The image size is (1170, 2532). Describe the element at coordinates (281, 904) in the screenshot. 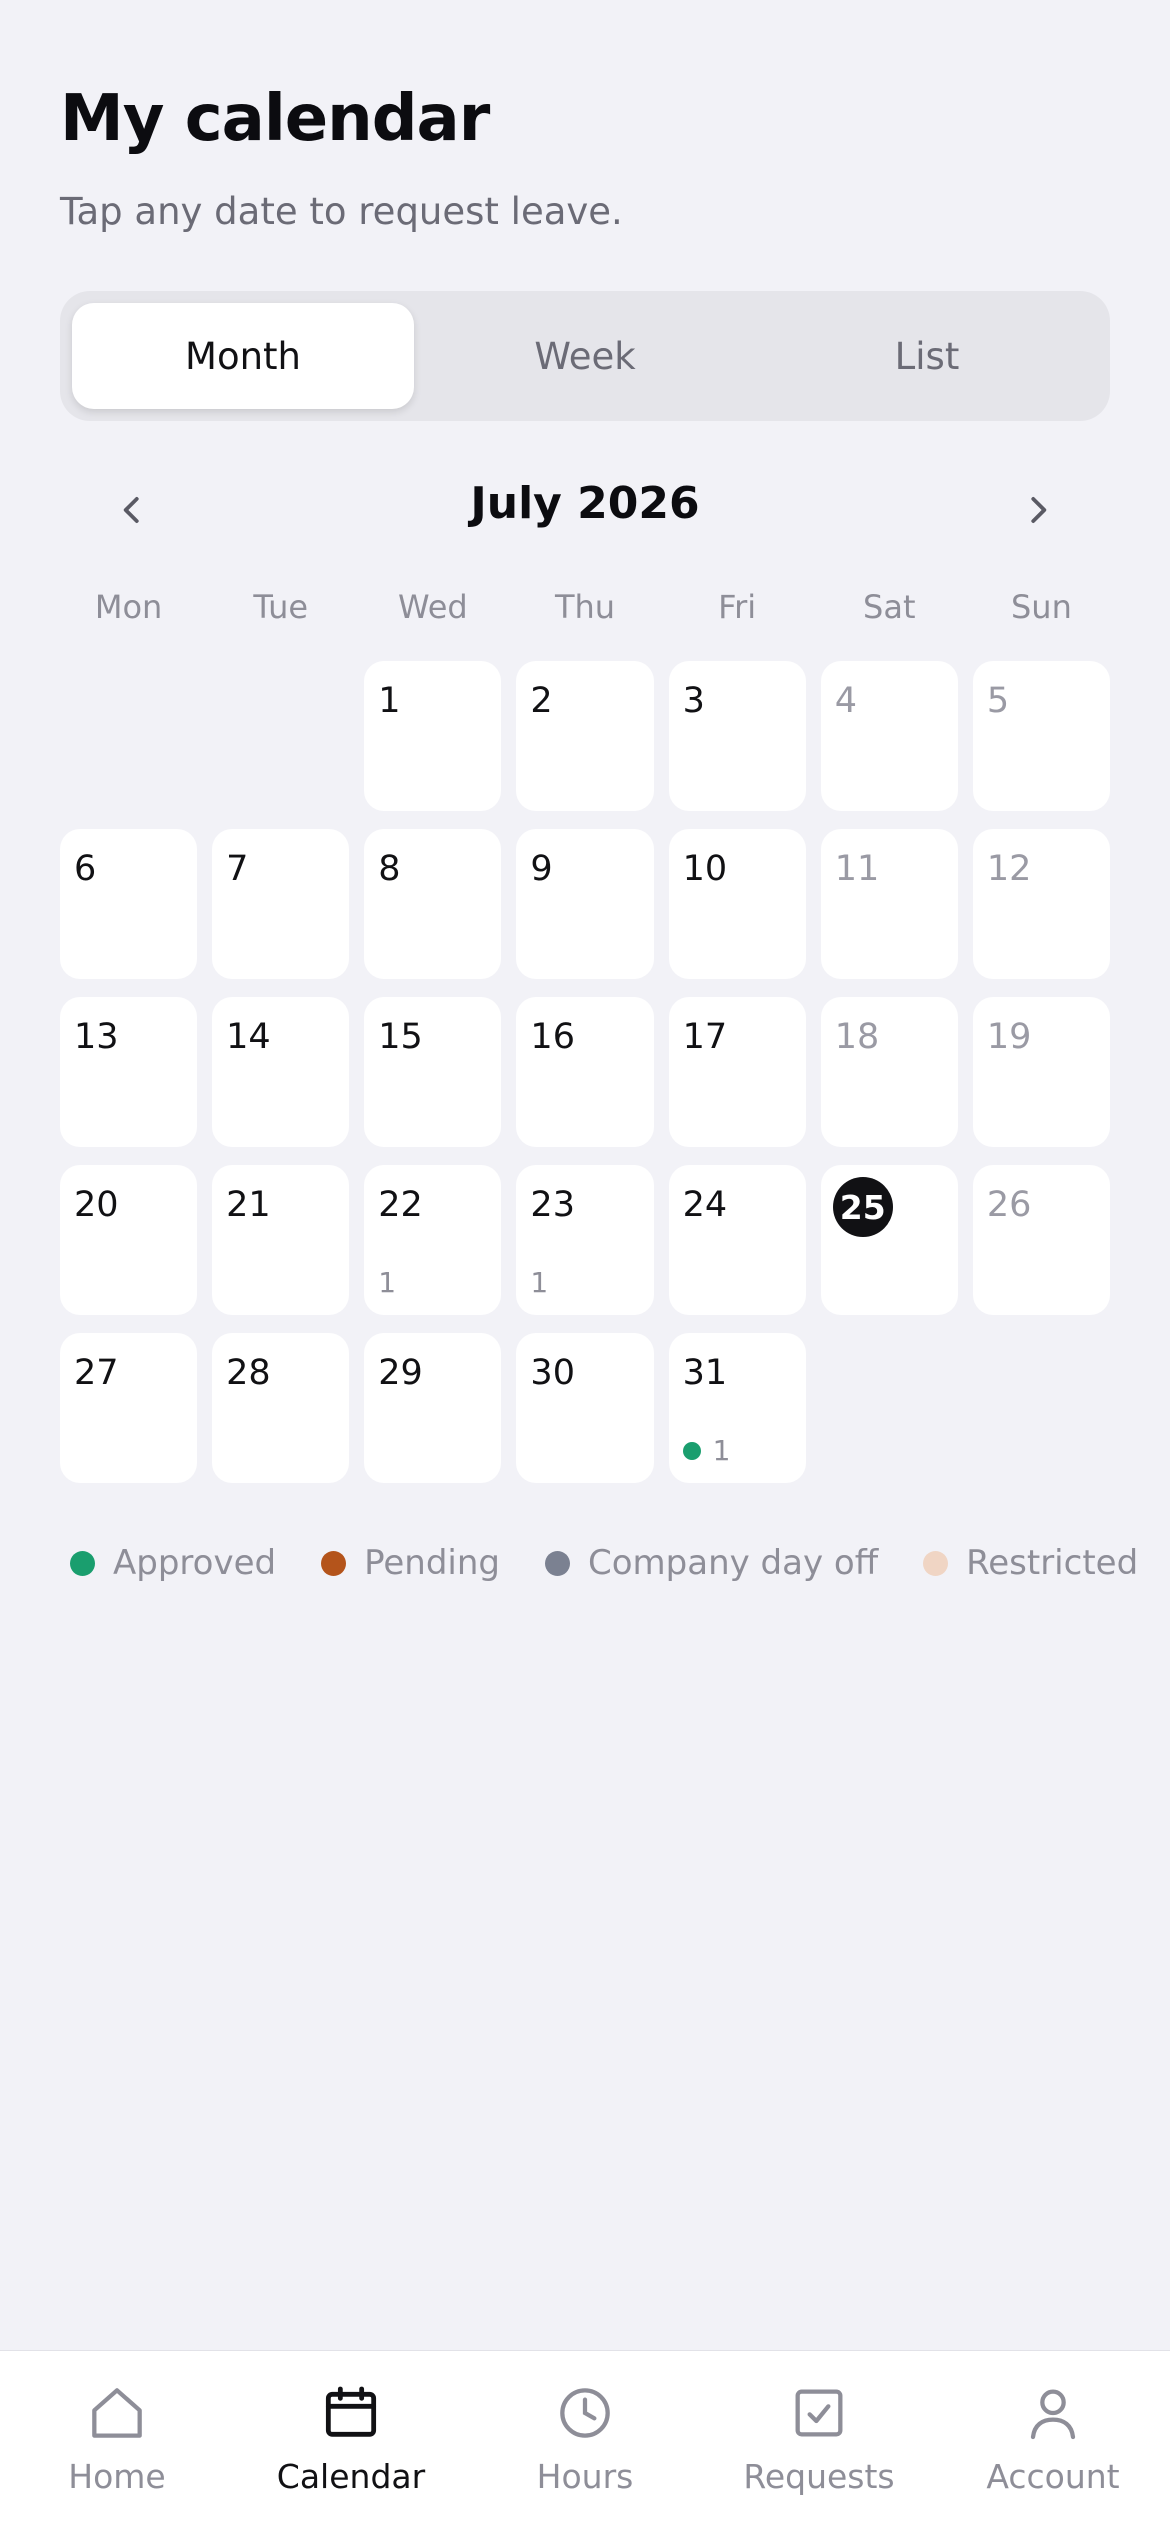

I see `calendar-day: 7` at that location.